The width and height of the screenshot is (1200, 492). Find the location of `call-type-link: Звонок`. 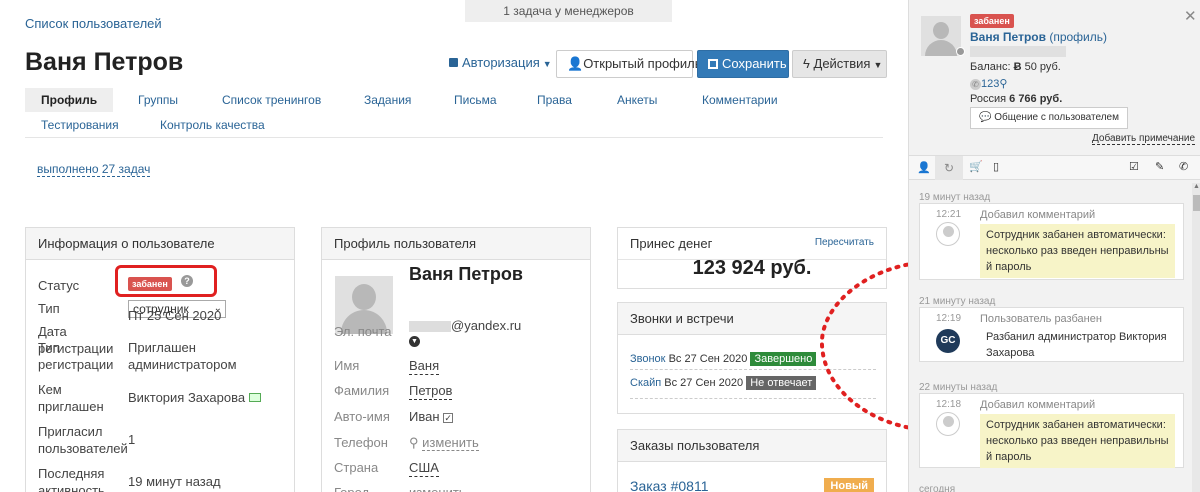

call-type-link: Звонок is located at coordinates (648, 359).